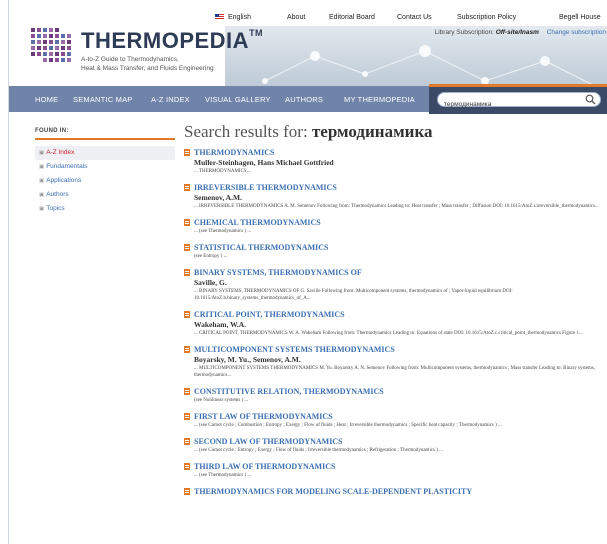 The height and width of the screenshot is (544, 607). I want to click on found-in-heading: FOUND IN:, so click(52, 131).